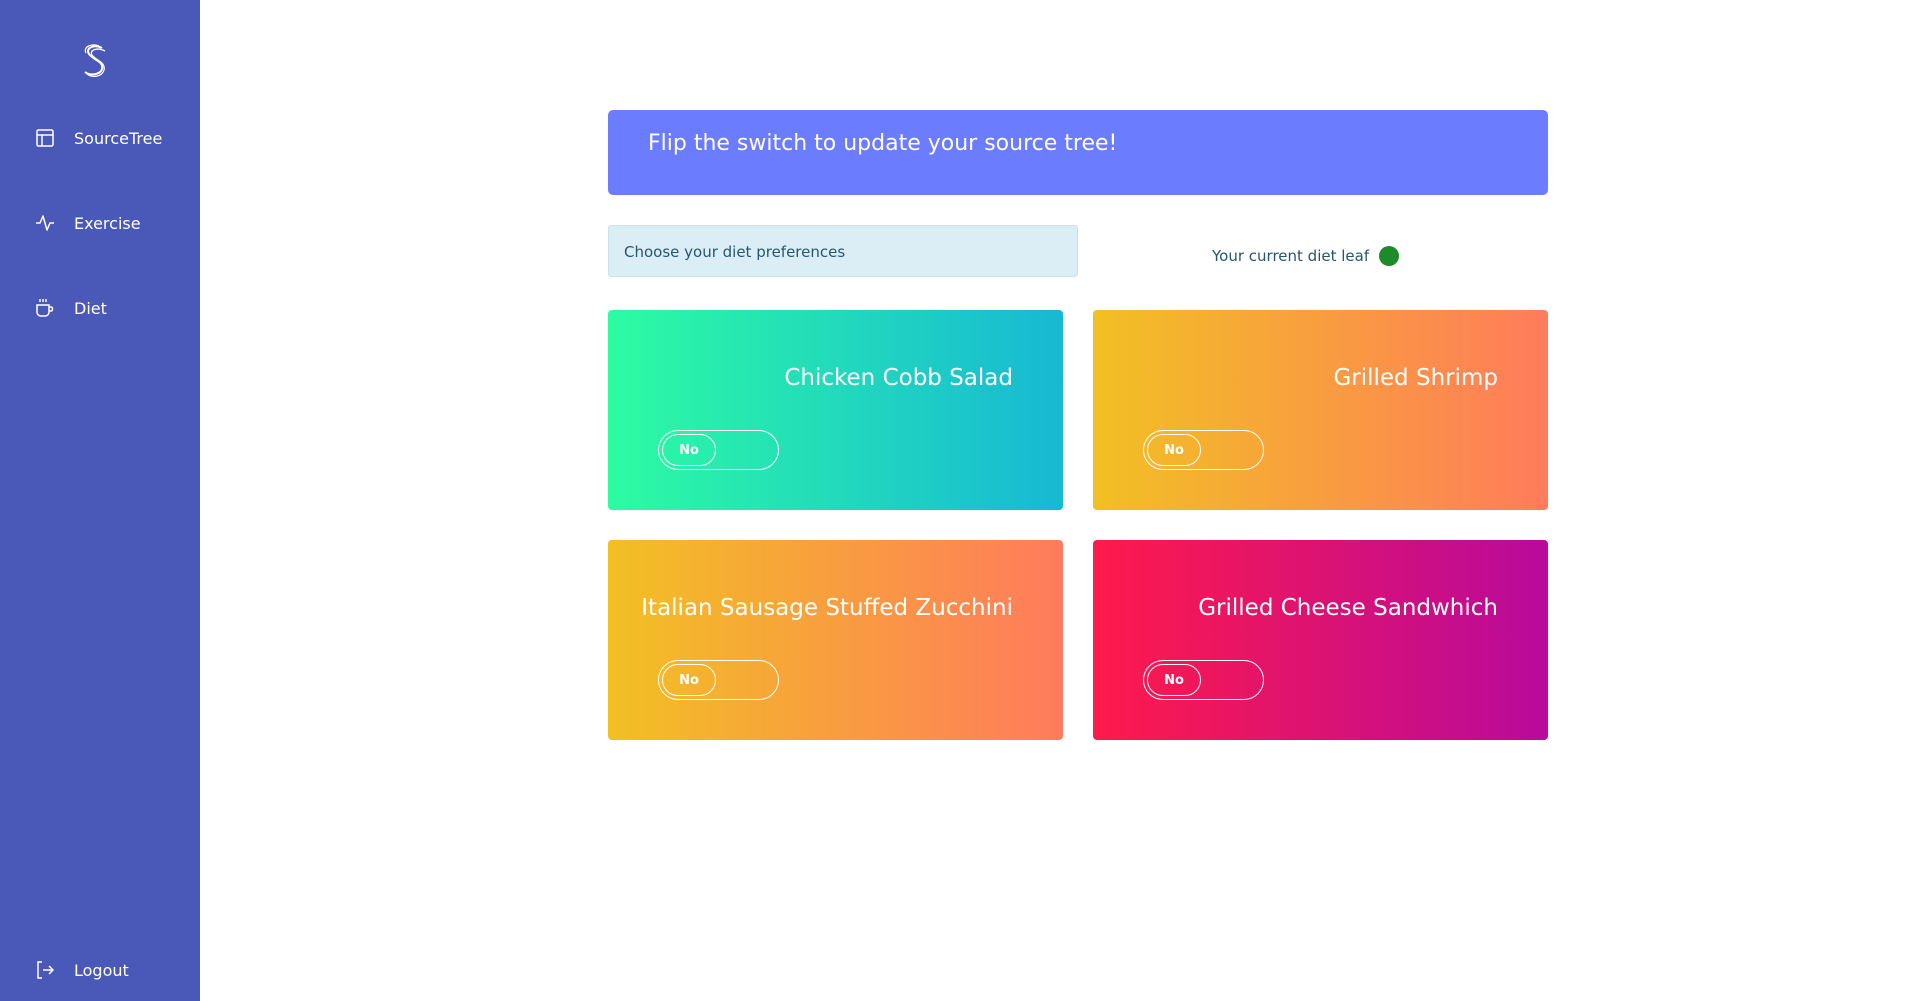  Describe the element at coordinates (95, 61) in the screenshot. I see `s-logo-icon` at that location.